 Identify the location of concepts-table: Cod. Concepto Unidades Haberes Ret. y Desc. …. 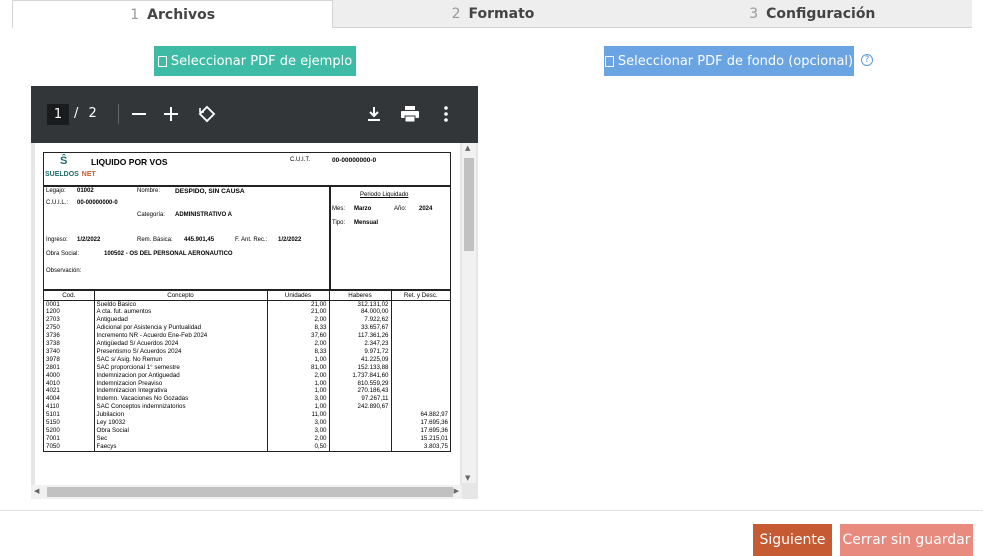
(247, 371).